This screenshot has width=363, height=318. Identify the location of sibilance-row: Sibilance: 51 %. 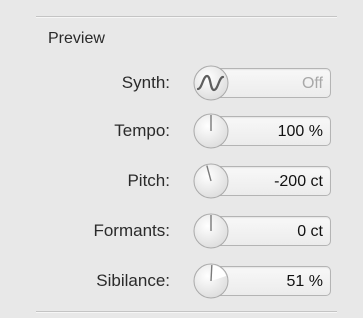
(181, 282).